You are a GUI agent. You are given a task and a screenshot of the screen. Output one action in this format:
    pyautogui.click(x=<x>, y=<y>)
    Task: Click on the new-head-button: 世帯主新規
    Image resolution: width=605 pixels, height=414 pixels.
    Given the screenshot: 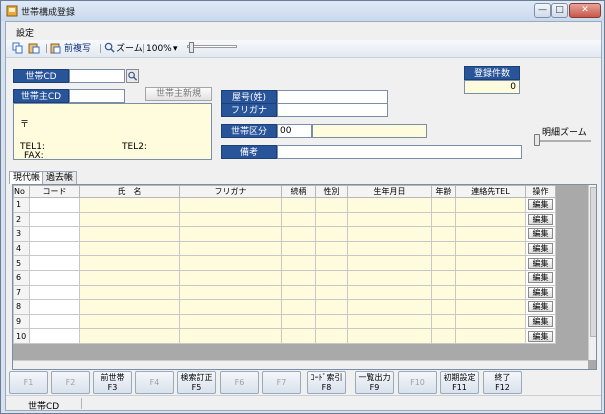 What is the action you would take?
    pyautogui.click(x=178, y=94)
    